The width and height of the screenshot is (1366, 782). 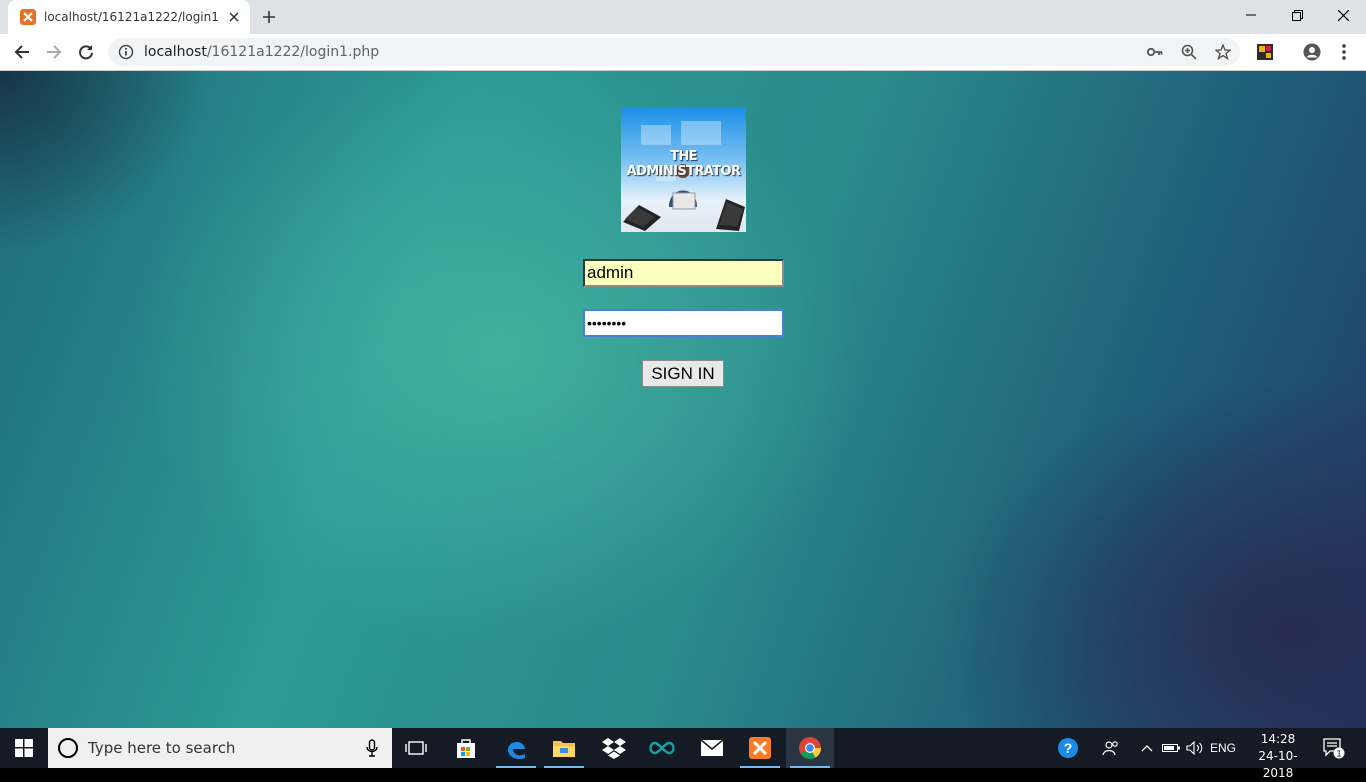 What do you see at coordinates (22, 52) in the screenshot?
I see `back-arrow-icon` at bounding box center [22, 52].